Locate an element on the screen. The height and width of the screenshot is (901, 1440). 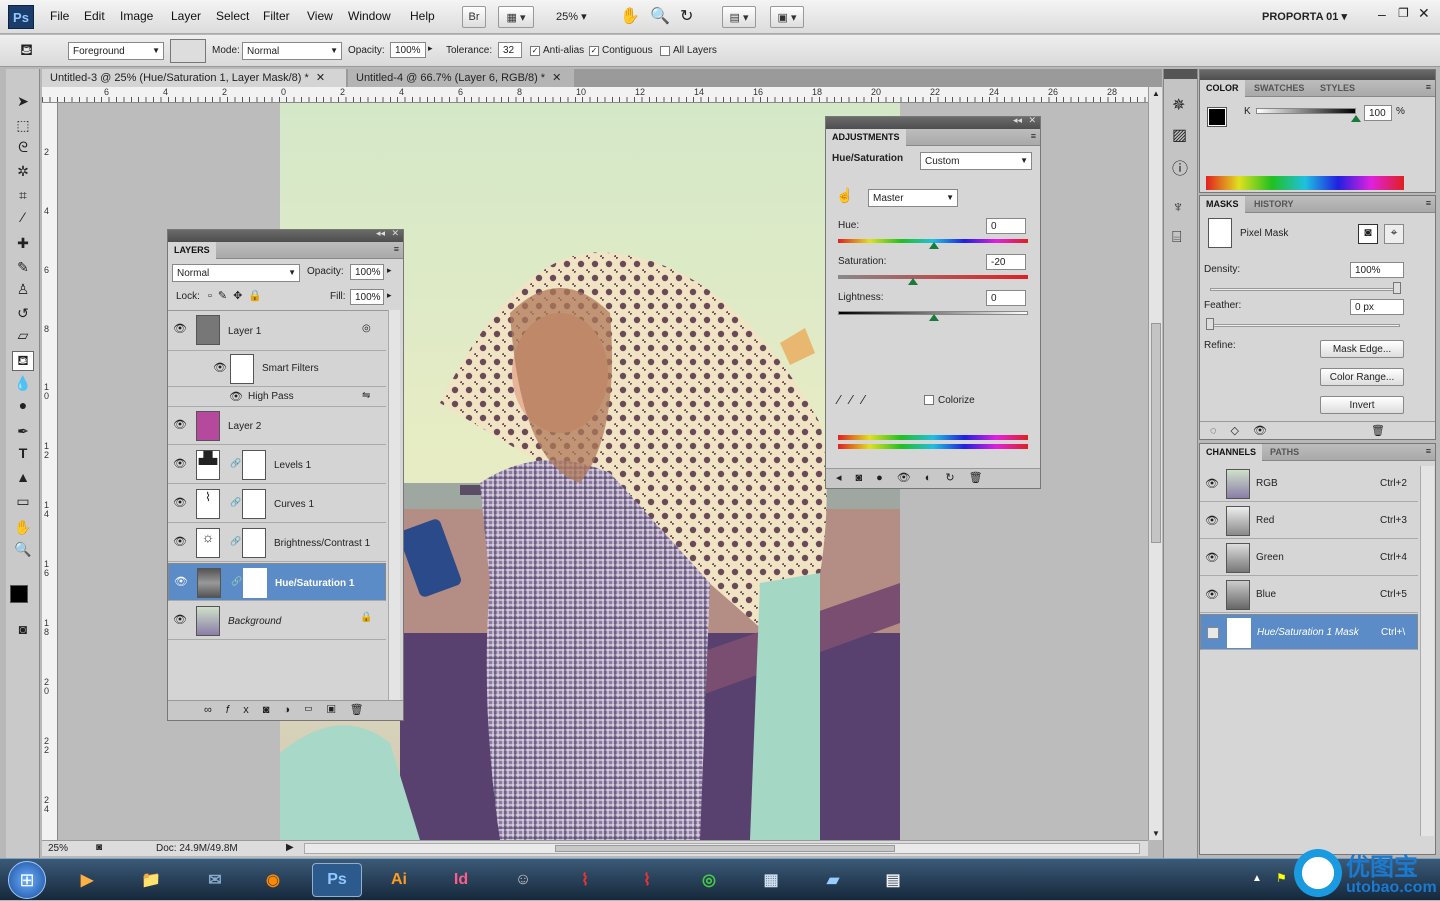
contiguous-checkbox: ✓ is located at coordinates (594, 51).